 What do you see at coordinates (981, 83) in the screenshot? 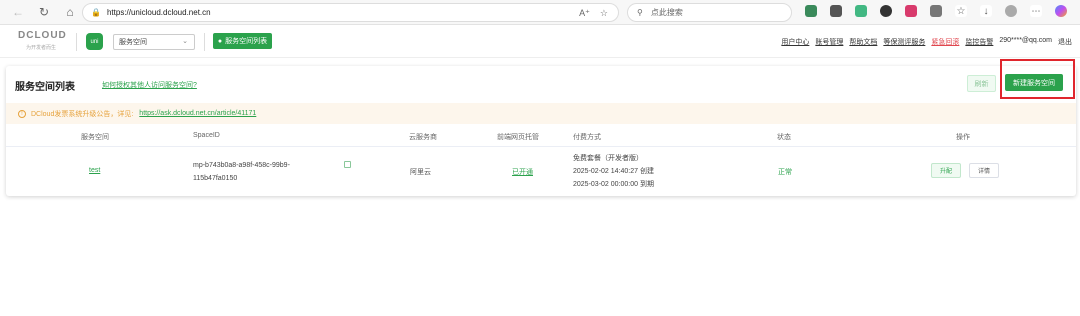
I see `refresh-button: 刷新` at bounding box center [981, 83].